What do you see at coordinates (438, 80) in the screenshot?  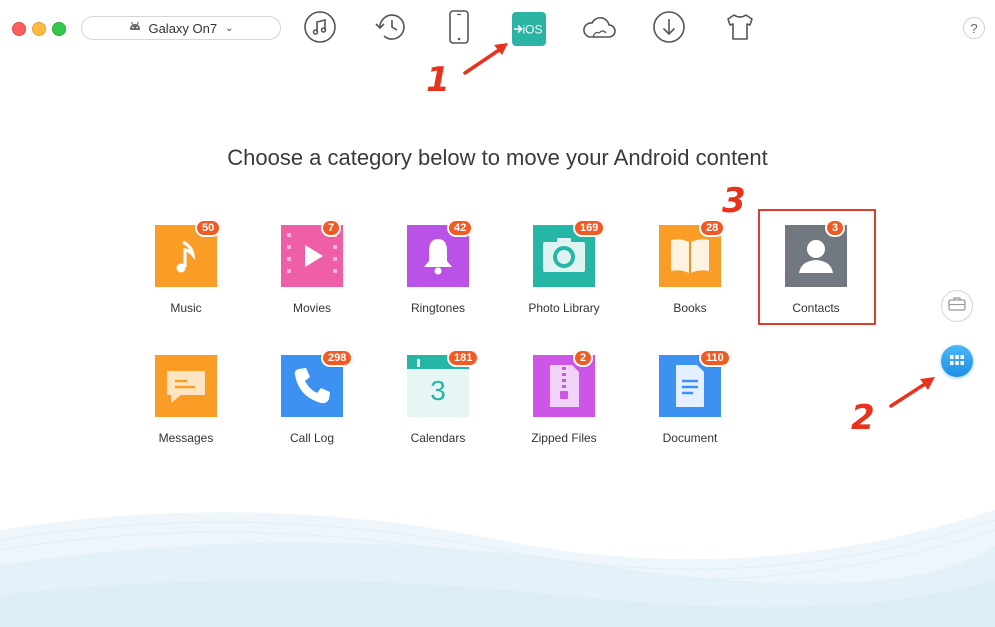 I see `annotation-step-1: 1` at bounding box center [438, 80].